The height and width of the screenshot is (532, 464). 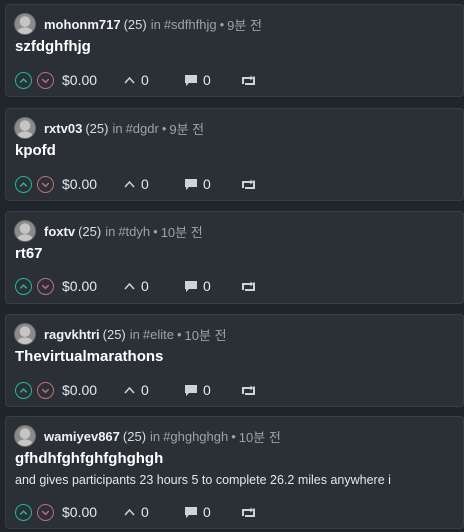 What do you see at coordinates (29, 253) in the screenshot?
I see `post-title: rt67` at bounding box center [29, 253].